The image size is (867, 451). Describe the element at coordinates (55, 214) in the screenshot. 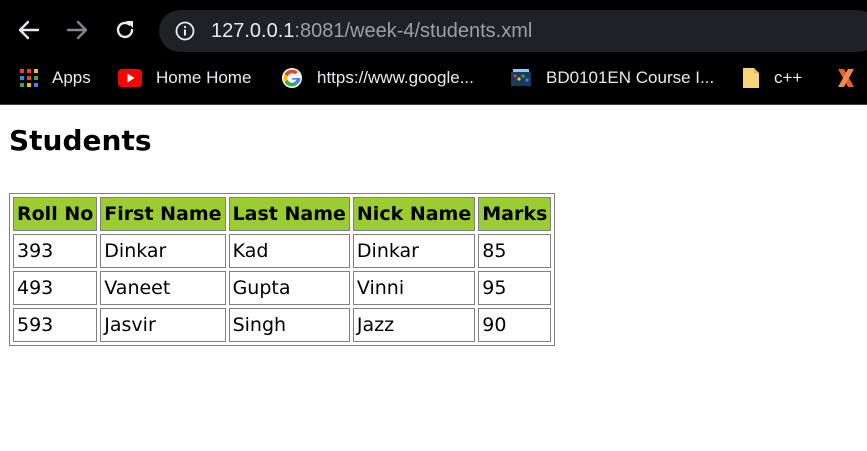

I see `column-header-roll-no: Roll No` at that location.